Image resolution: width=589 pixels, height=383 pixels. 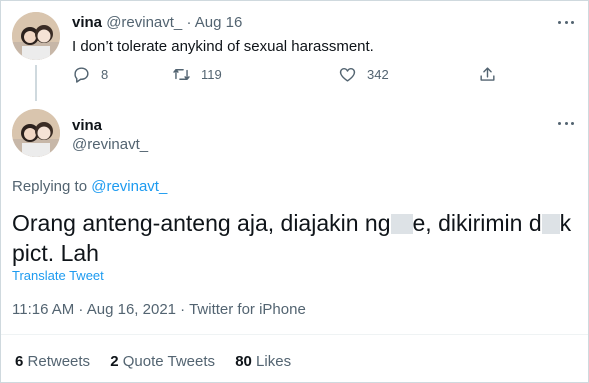 I want to click on divider, so click(x=294, y=334).